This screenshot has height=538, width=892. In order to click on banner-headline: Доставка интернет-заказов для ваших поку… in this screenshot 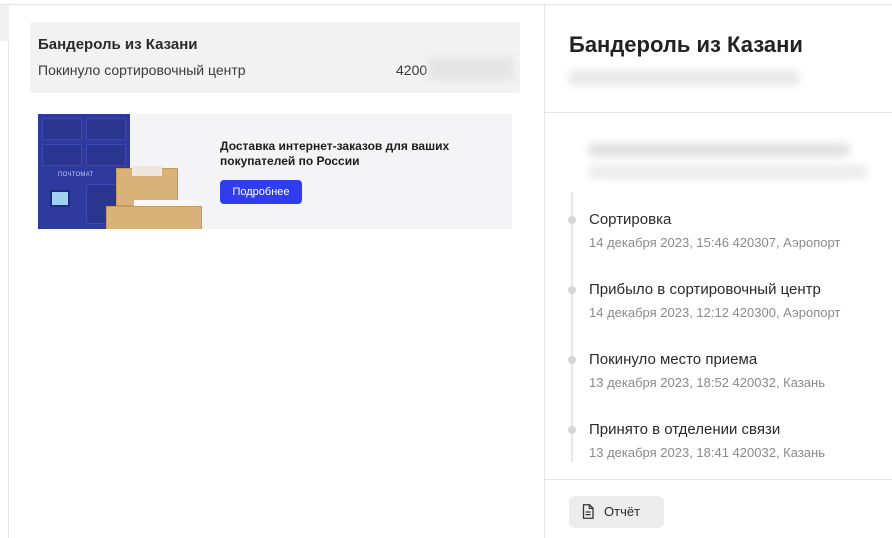, I will do `click(335, 153)`.